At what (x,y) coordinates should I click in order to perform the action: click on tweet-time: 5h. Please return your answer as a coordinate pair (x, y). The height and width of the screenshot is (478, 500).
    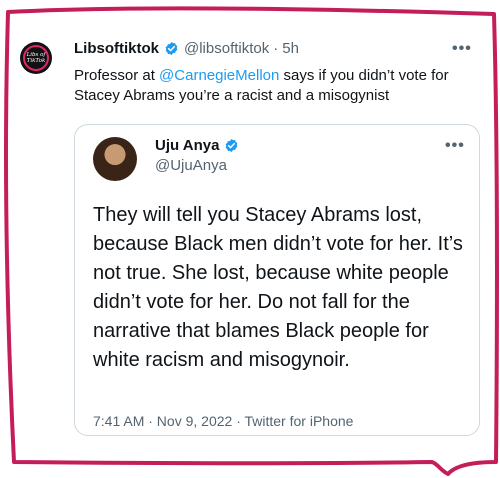
    Looking at the image, I should click on (290, 48).